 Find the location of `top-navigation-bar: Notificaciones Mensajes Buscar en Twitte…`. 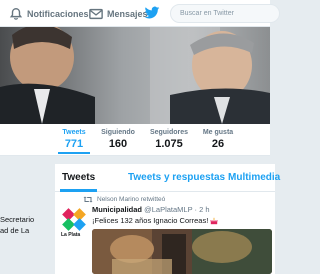

top-navigation-bar: Notificaciones Mensajes Buscar en Twitte… is located at coordinates (140, 13).